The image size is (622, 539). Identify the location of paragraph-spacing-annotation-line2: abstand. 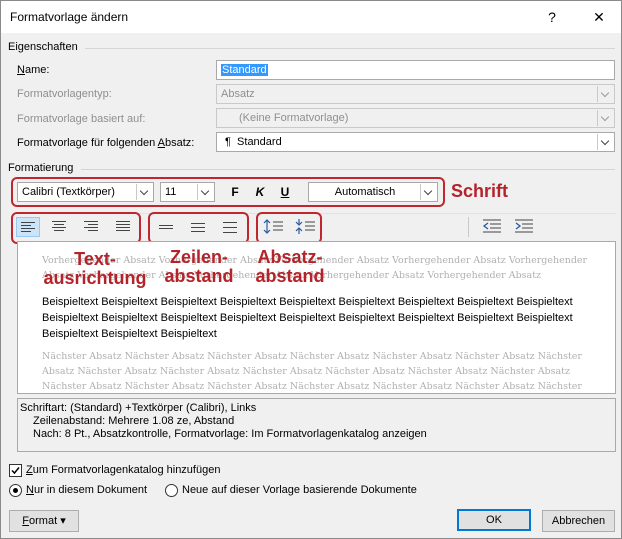
(290, 276).